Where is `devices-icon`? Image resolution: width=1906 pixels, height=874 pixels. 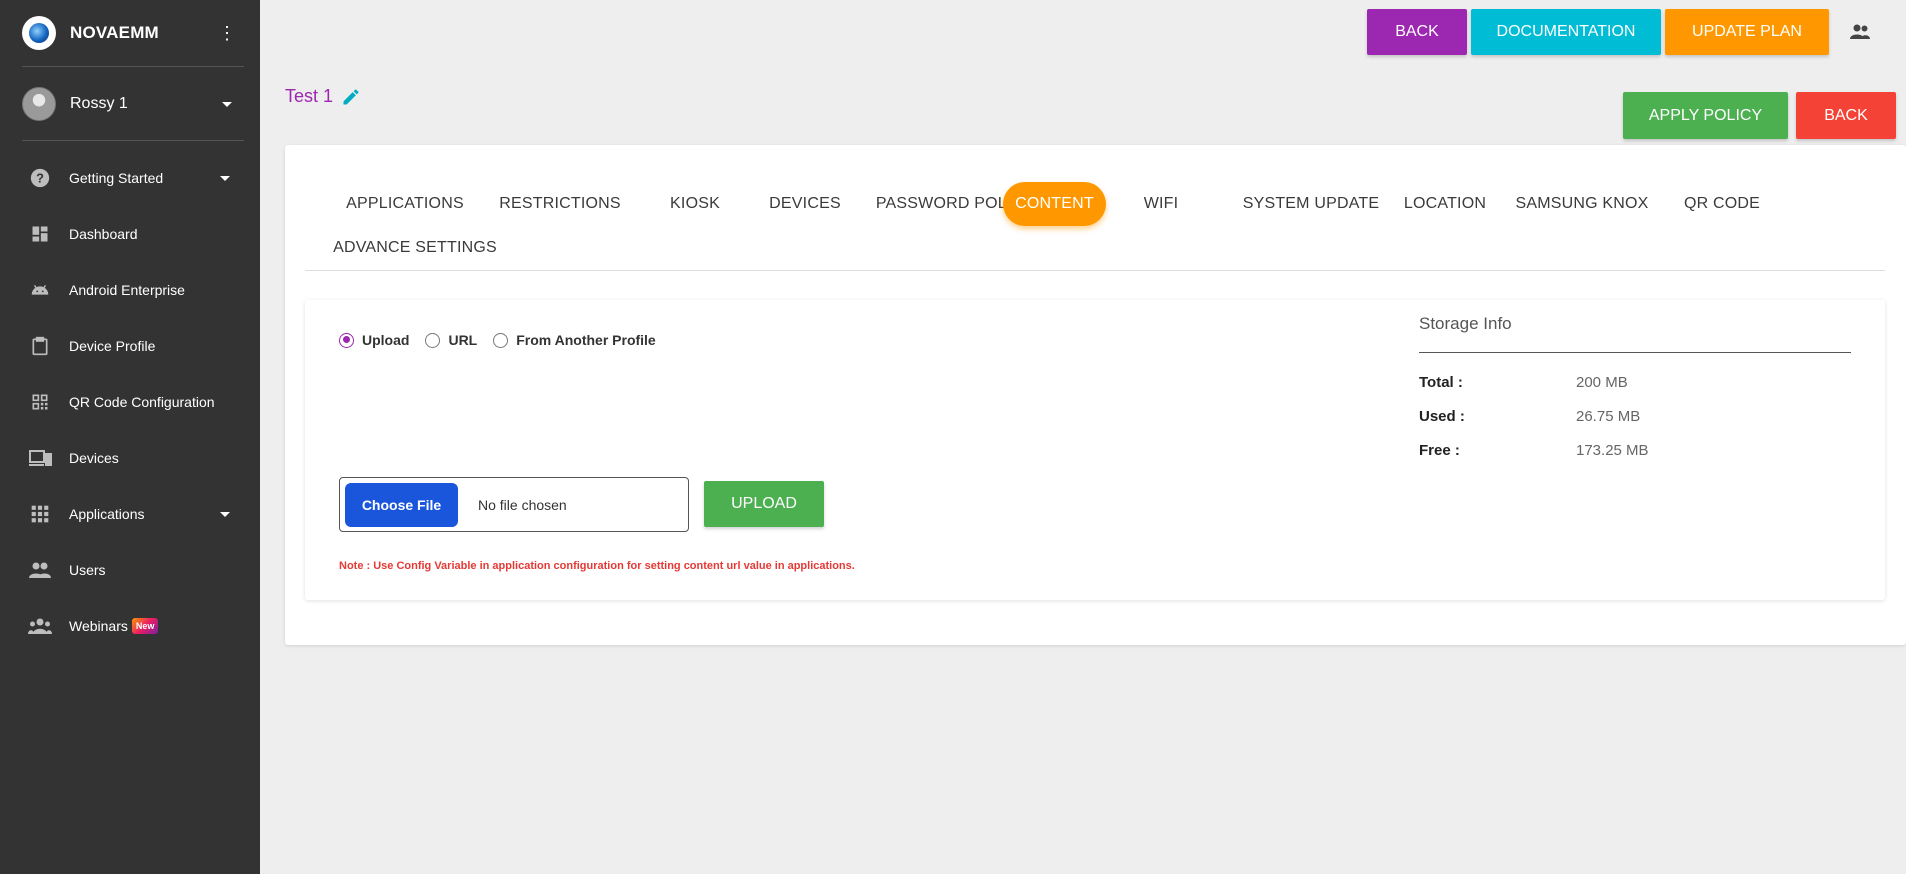 devices-icon is located at coordinates (40, 458).